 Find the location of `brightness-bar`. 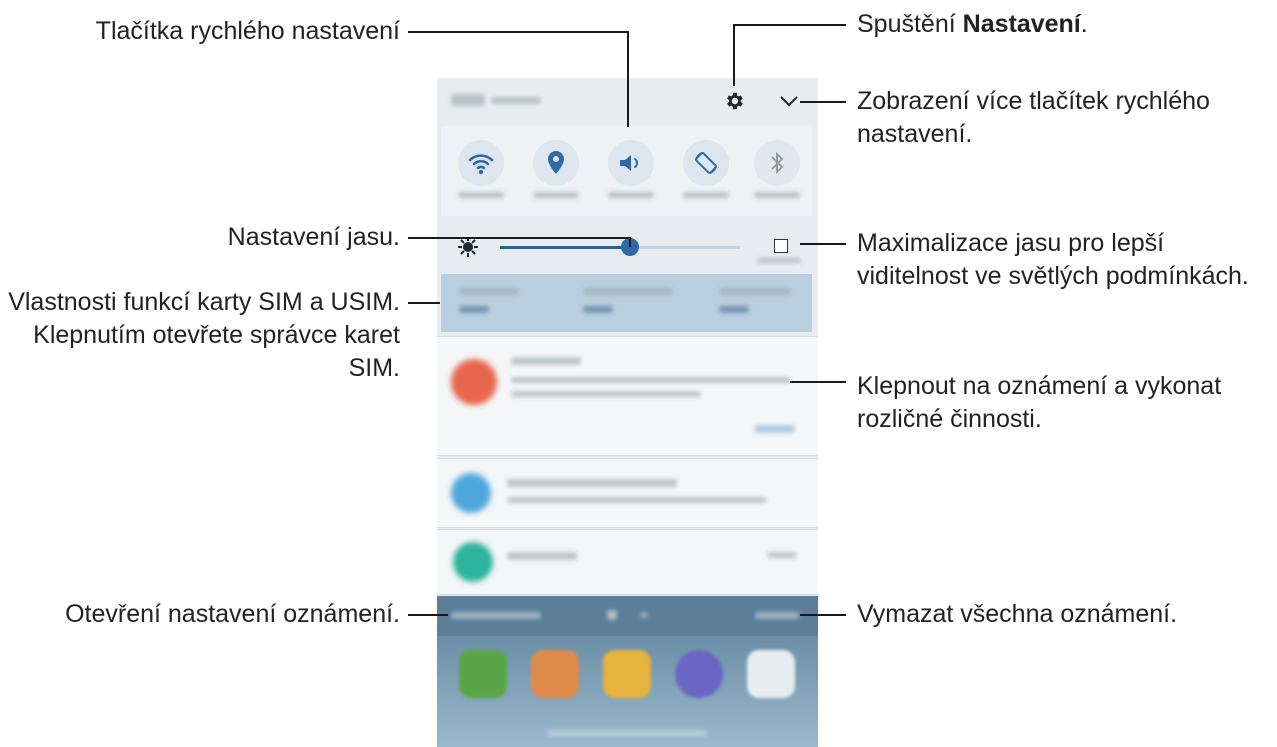

brightness-bar is located at coordinates (627, 248).